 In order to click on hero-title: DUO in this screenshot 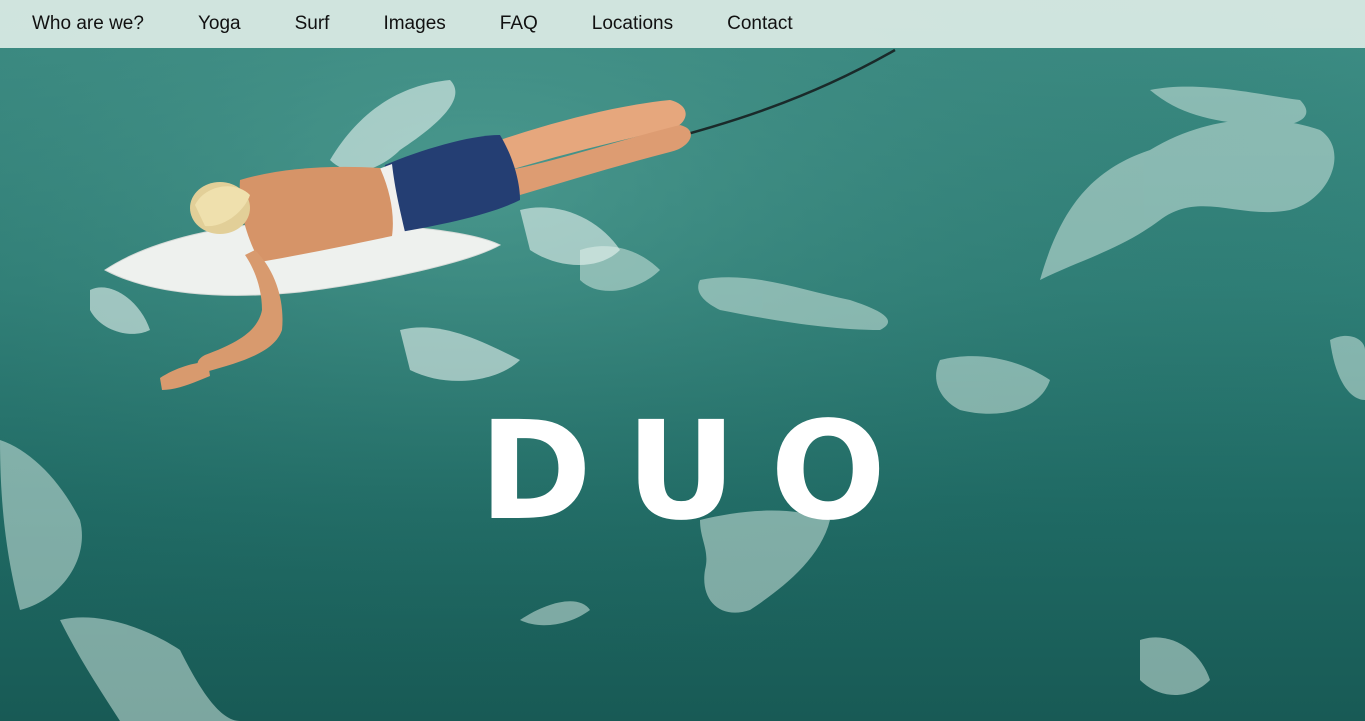, I will do `click(699, 472)`.